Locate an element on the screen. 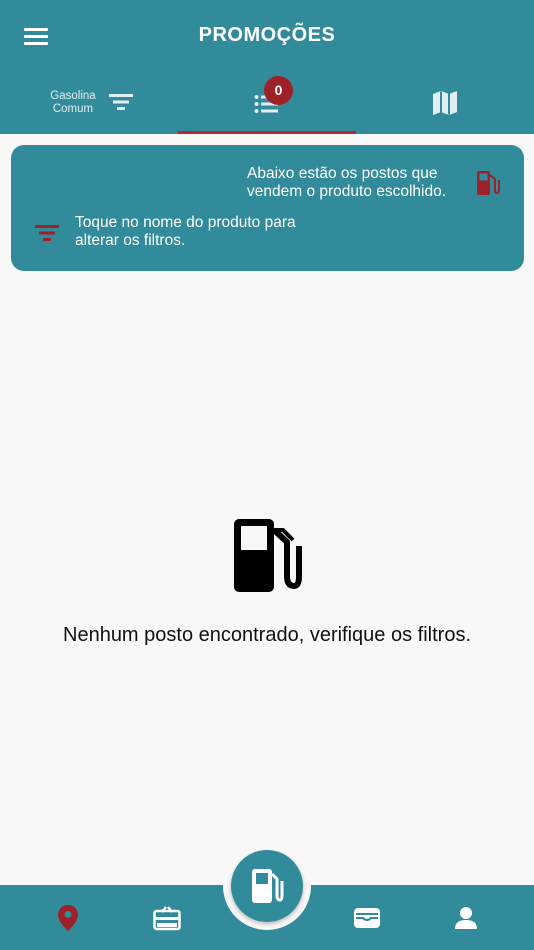 The width and height of the screenshot is (534, 950). fuel-station-button is located at coordinates (267, 886).